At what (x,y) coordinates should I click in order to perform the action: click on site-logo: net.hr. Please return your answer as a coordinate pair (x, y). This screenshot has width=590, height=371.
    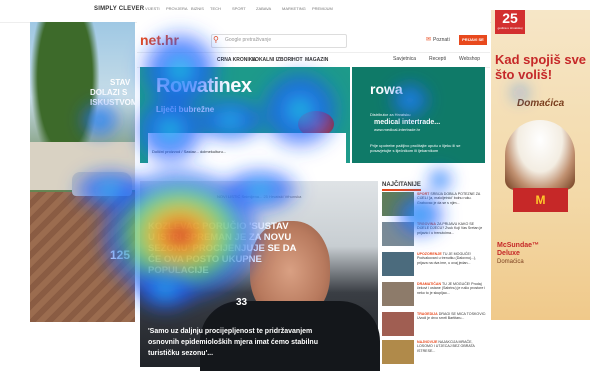
    Looking at the image, I should click on (170, 41).